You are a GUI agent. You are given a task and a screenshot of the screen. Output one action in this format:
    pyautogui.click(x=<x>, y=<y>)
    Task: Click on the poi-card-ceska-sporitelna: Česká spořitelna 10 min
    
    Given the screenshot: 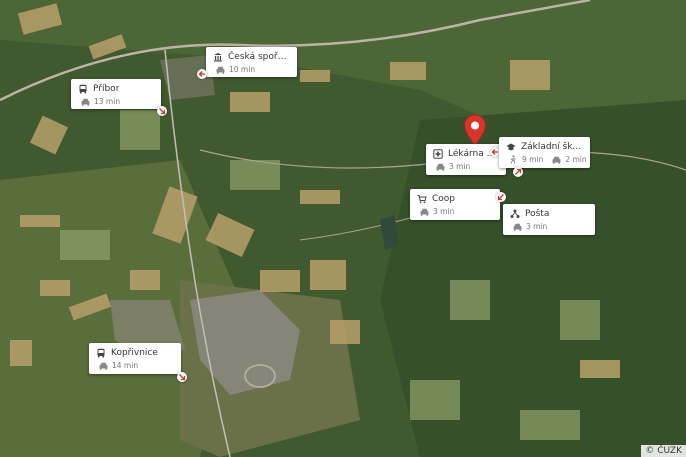 What is the action you would take?
    pyautogui.click(x=251, y=62)
    